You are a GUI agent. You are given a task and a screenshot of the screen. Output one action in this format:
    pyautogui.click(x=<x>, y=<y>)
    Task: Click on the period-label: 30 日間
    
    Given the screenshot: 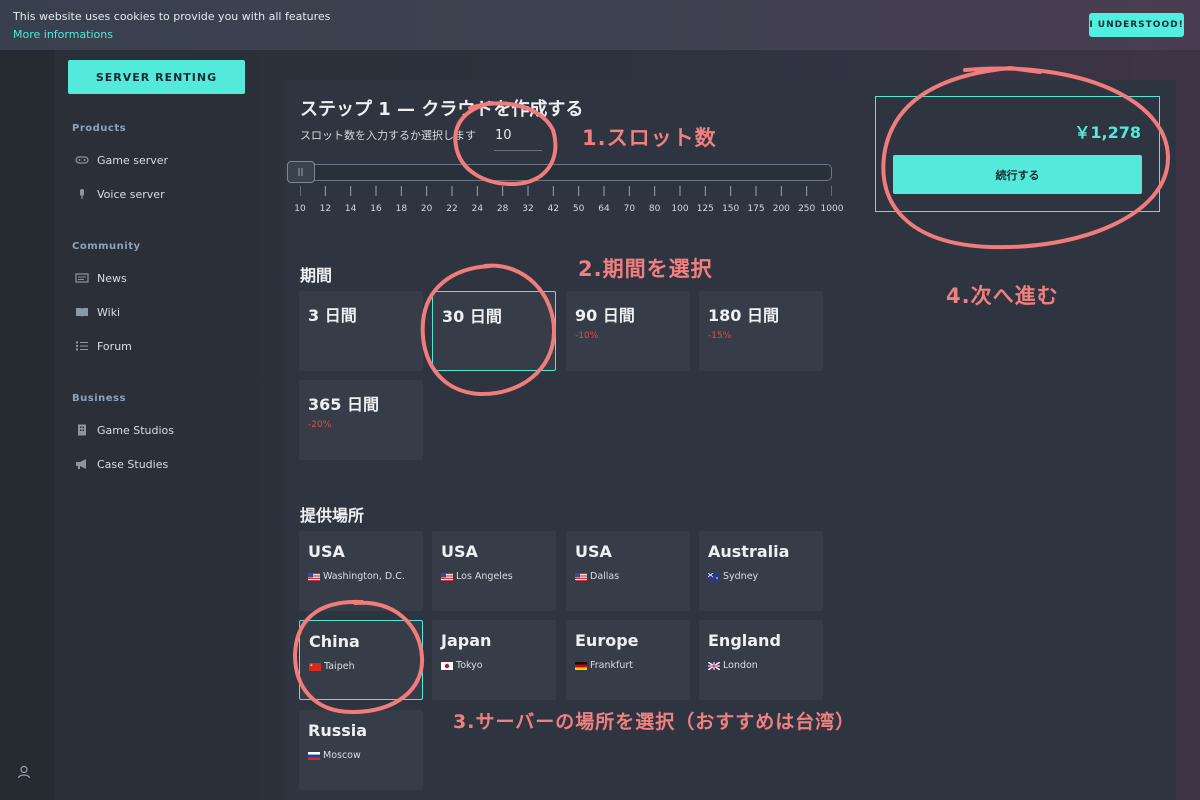 What is the action you would take?
    pyautogui.click(x=472, y=316)
    